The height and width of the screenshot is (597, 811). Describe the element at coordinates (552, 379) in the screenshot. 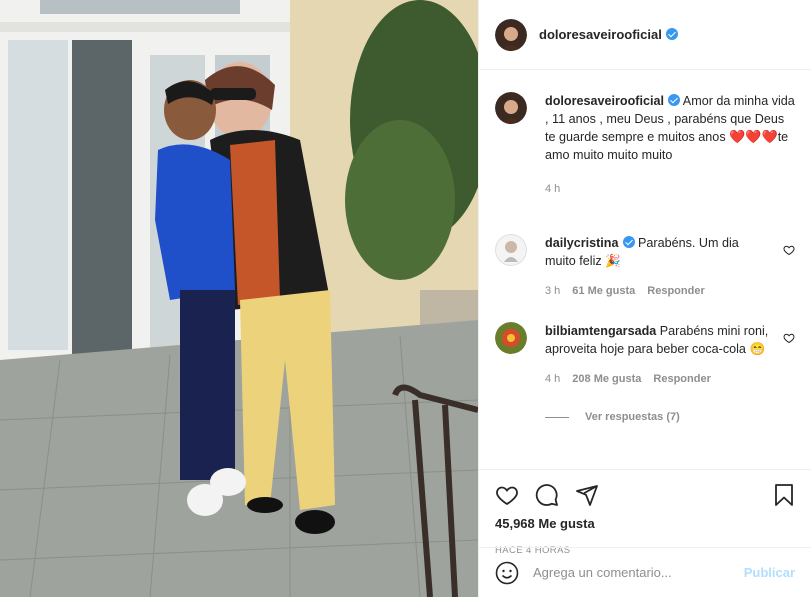

I see `comment-time: 4 h` at that location.